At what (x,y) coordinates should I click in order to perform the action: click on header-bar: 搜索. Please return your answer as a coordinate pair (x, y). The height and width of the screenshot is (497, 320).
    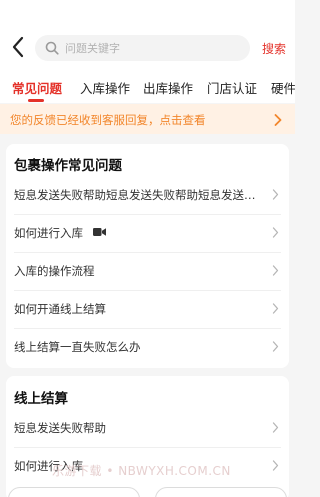
    Looking at the image, I should click on (147, 35).